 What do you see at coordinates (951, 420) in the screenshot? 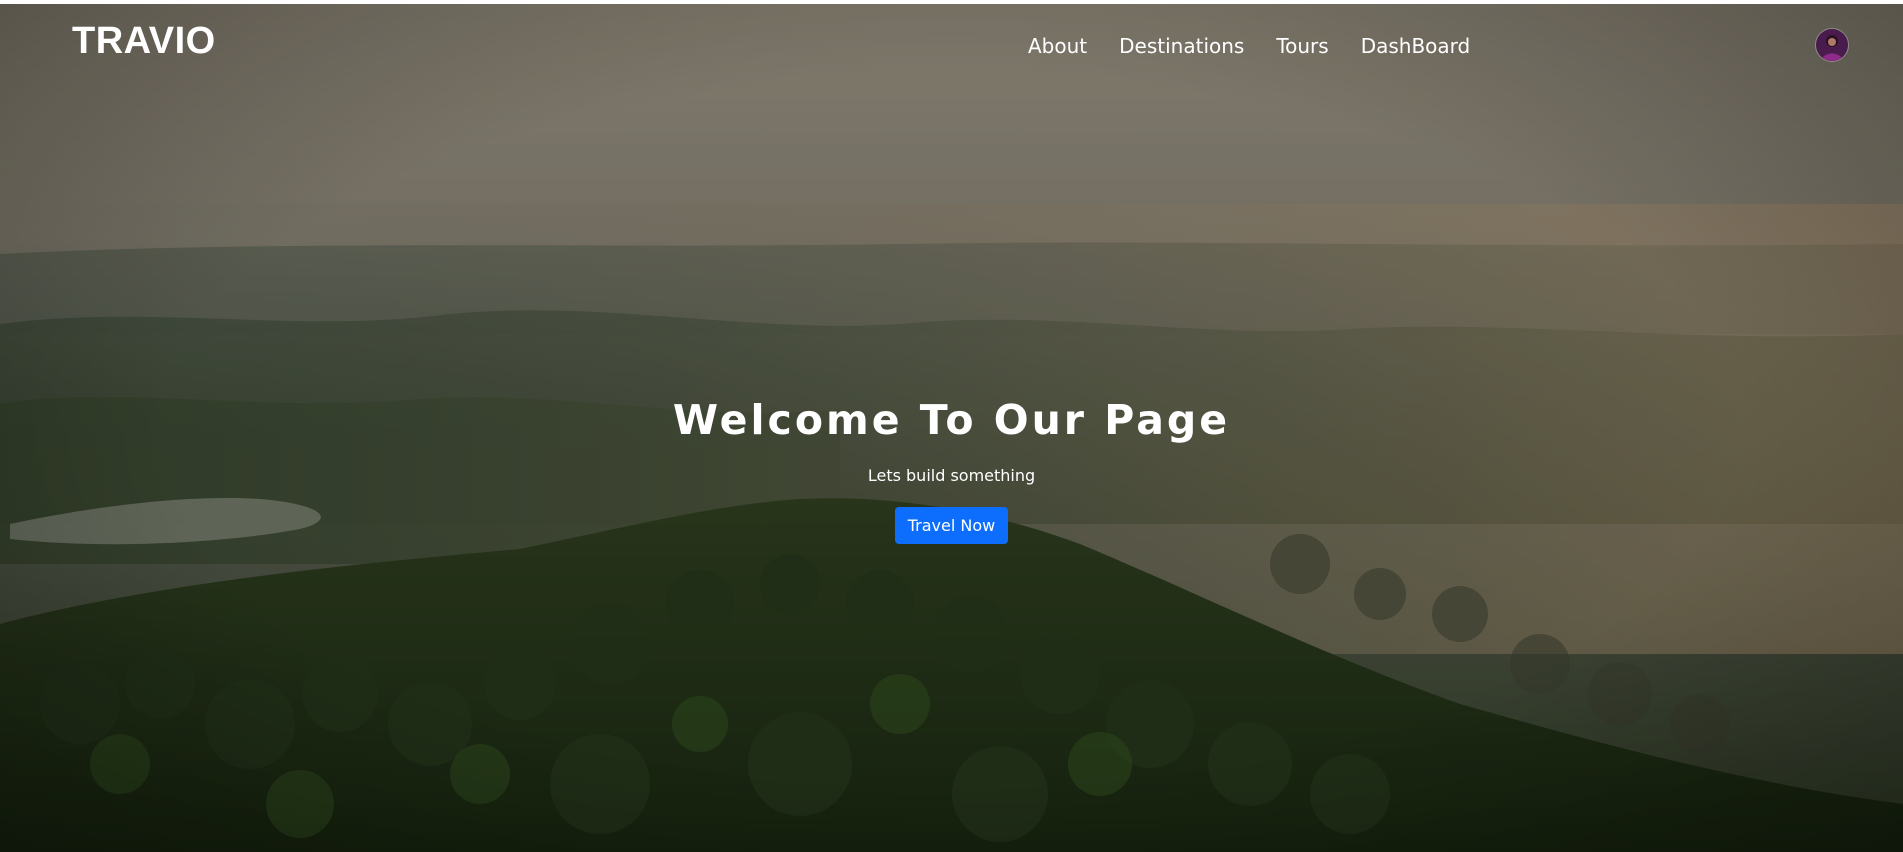
I see `hero-title: Welcome To Our Page` at bounding box center [951, 420].